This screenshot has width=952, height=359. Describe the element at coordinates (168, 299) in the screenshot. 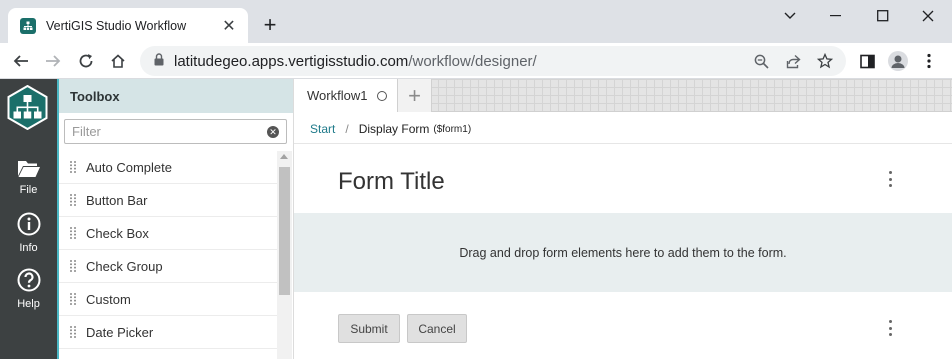

I see `toolbox-item-custom: Custom` at that location.